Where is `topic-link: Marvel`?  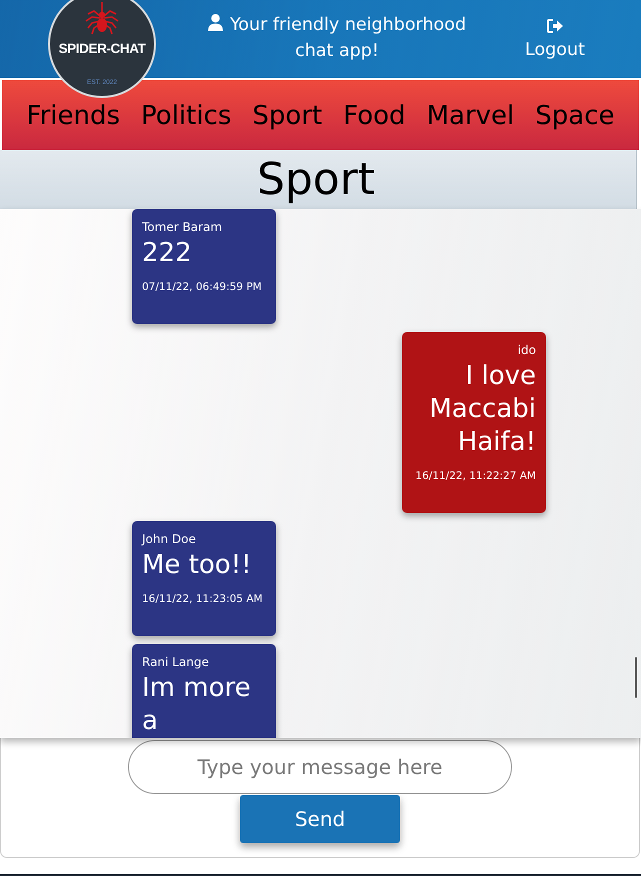
topic-link: Marvel is located at coordinates (470, 115).